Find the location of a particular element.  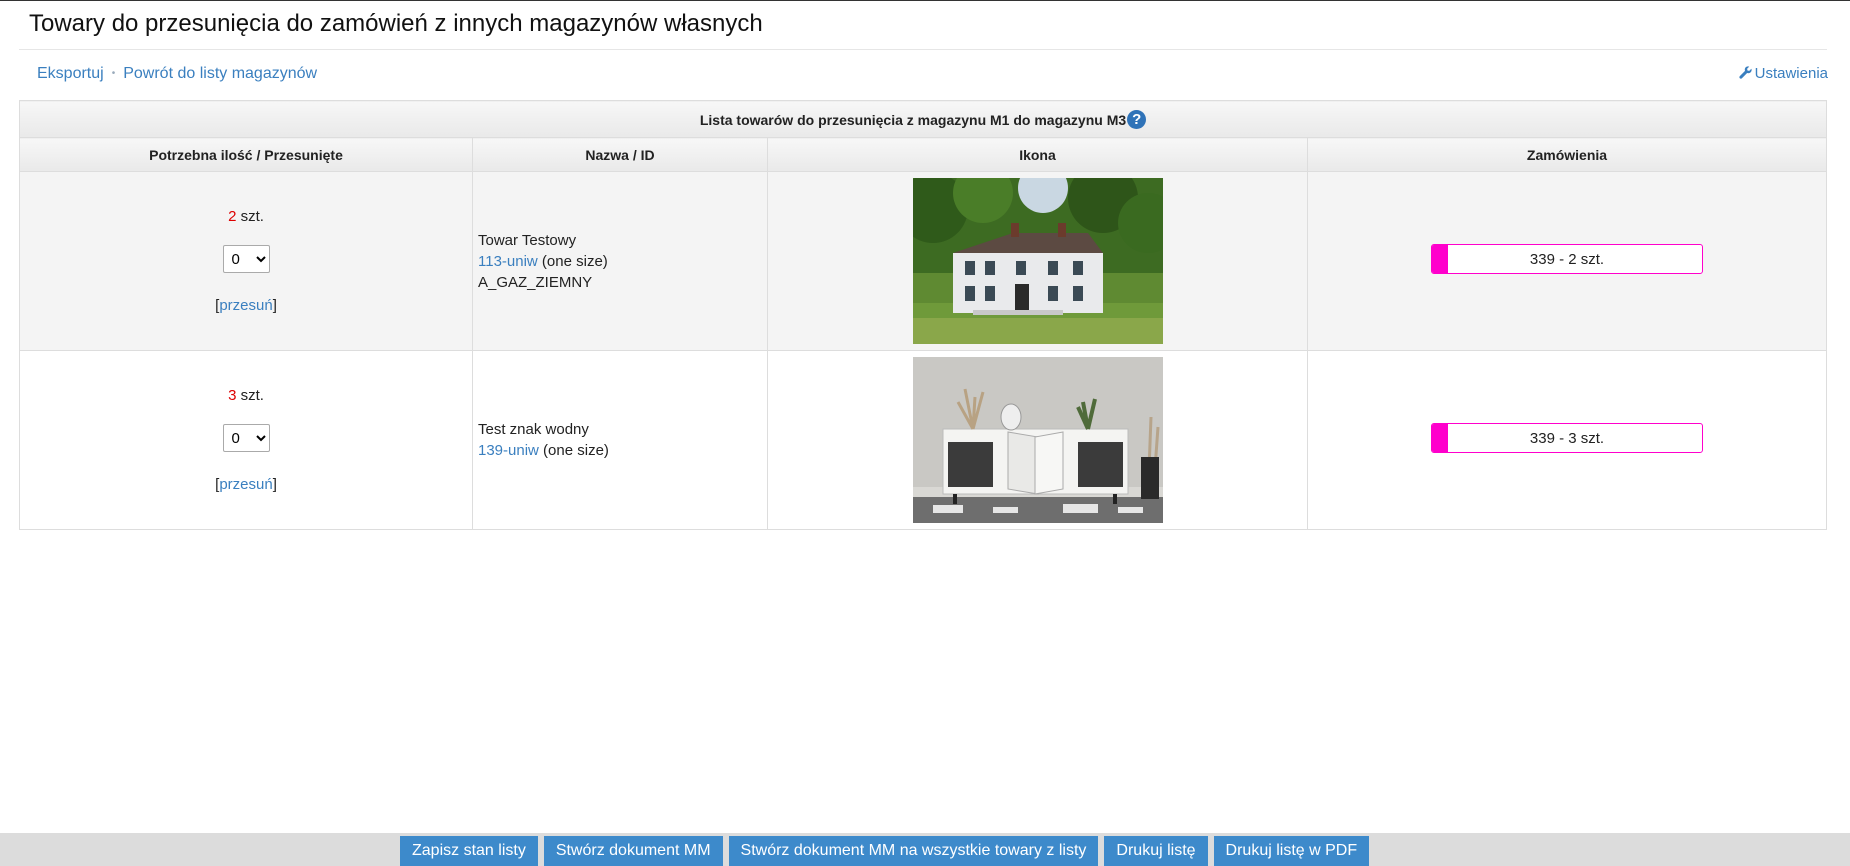

order-label: 339 - 3 szt. is located at coordinates (1567, 438).